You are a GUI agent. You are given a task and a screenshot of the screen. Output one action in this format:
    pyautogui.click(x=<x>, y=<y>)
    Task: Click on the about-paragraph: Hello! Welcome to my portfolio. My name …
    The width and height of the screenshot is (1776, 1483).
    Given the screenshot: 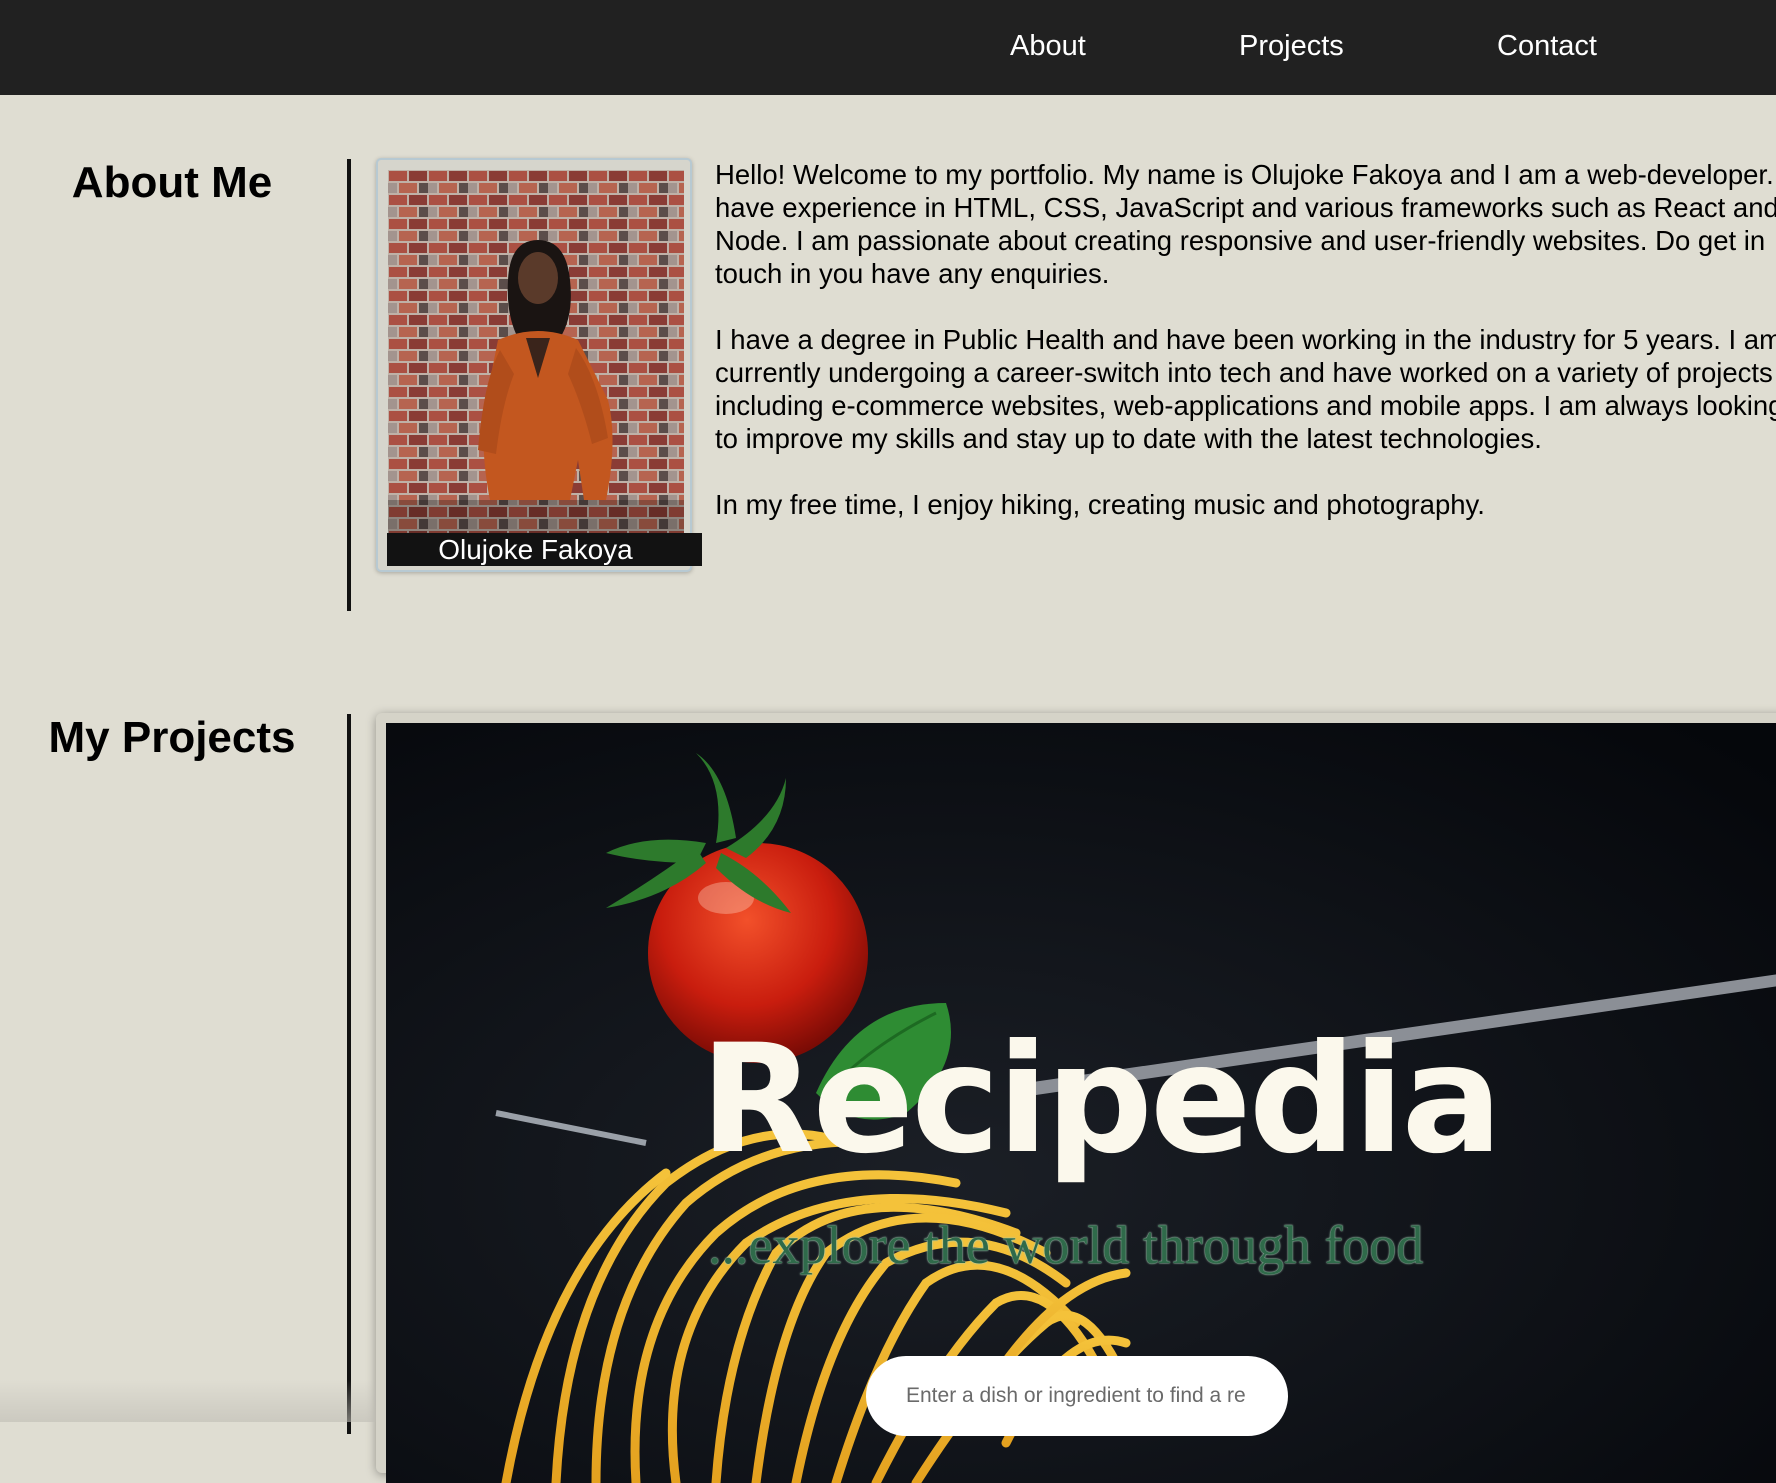 What is the action you would take?
    pyautogui.click(x=1245, y=224)
    